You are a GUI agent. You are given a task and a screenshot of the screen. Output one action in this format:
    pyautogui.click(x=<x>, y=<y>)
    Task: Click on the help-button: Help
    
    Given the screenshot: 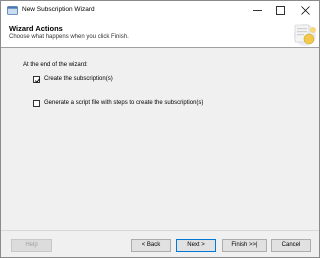 What is the action you would take?
    pyautogui.click(x=31, y=245)
    